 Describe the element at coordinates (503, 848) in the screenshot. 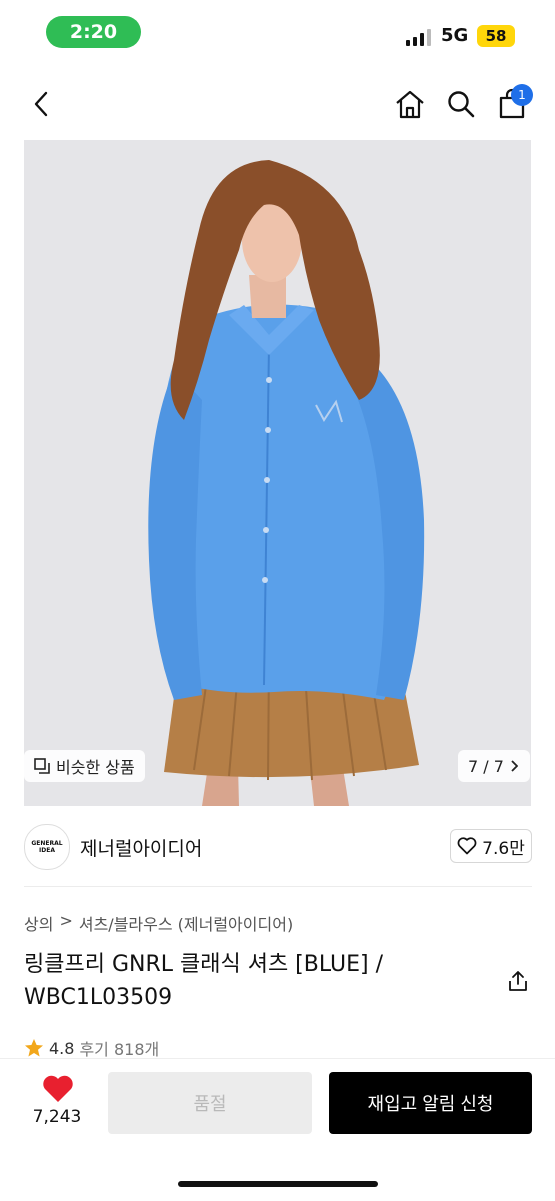

I see `brand-like-count: 7.6만` at that location.